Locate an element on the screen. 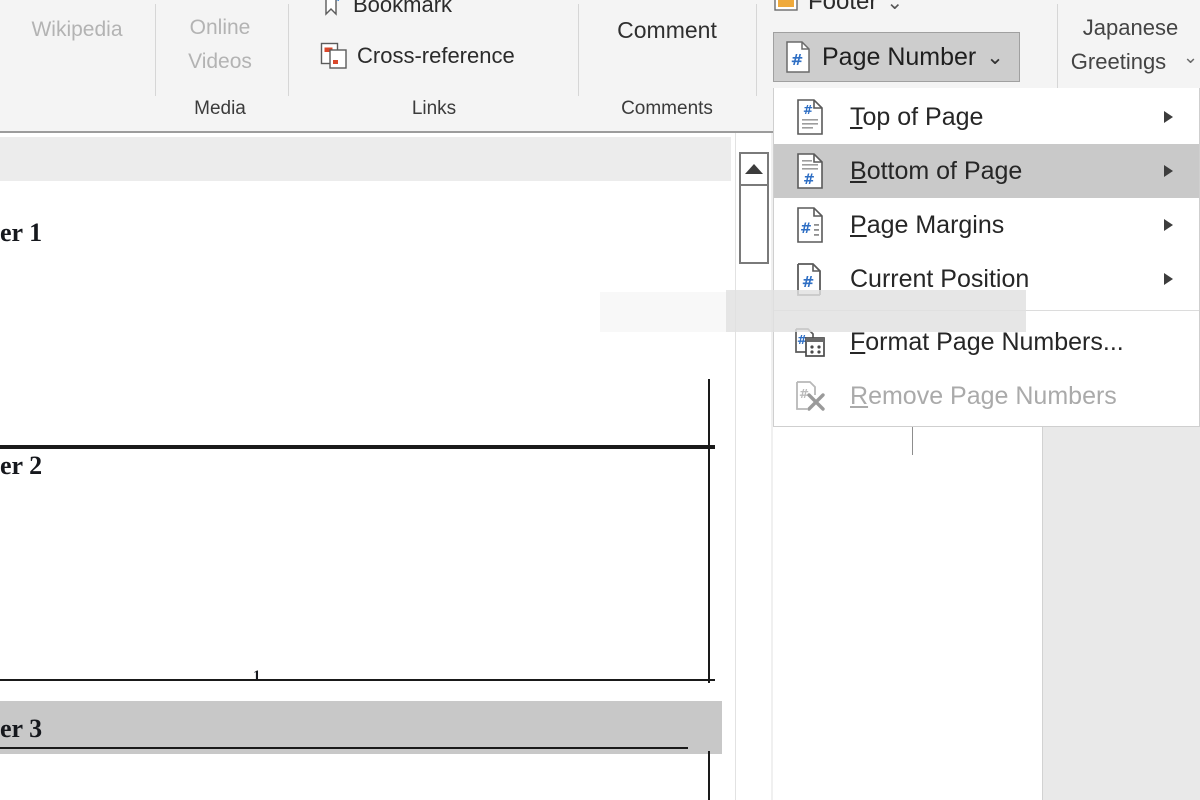 Image resolution: width=1200 pixels, height=800 pixels. cross-reference-icon is located at coordinates (334, 56).